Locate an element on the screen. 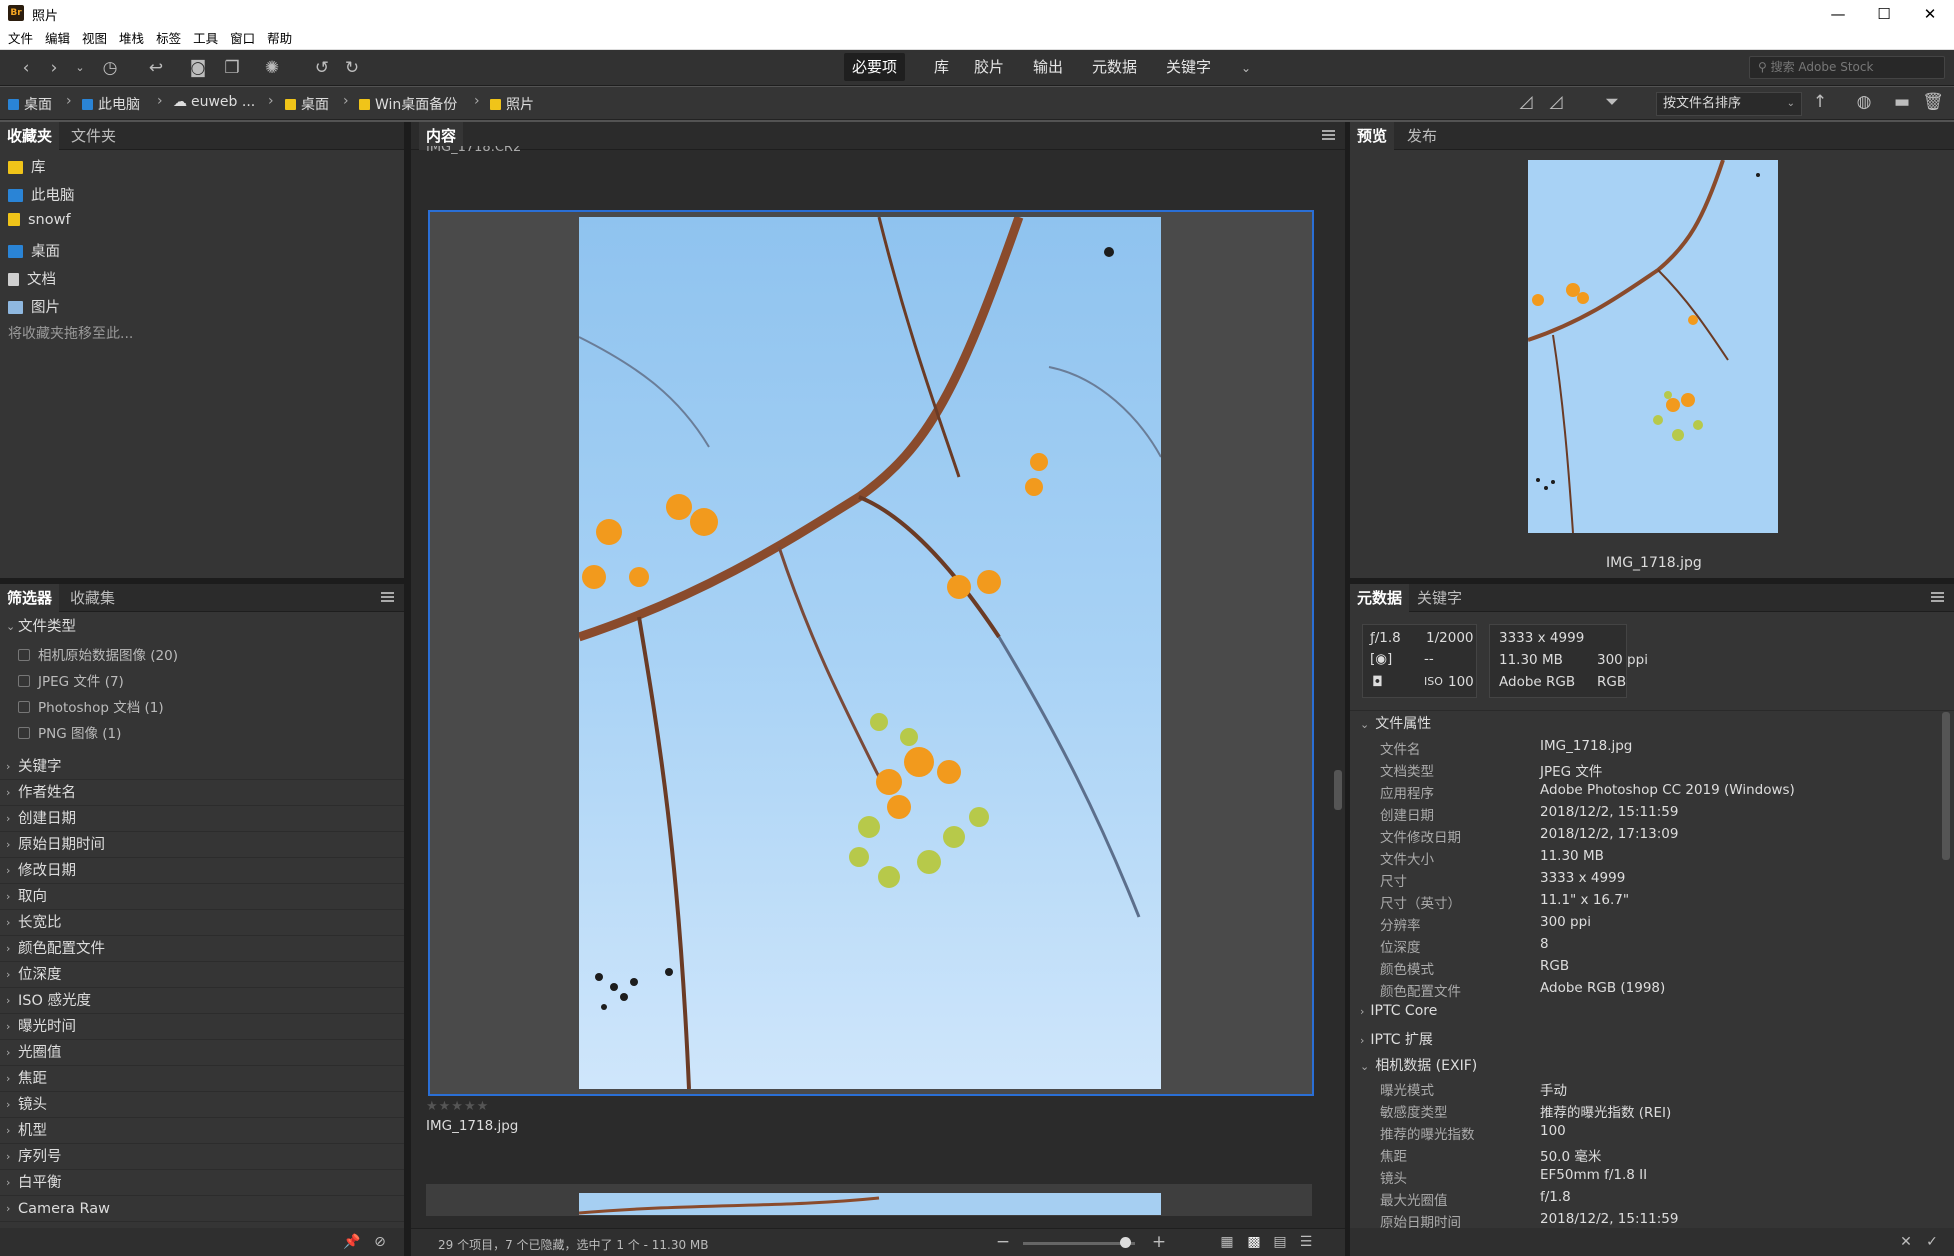 The height and width of the screenshot is (1256, 1954). filter-item-png: PNG 图像 (1) is located at coordinates (69, 732).